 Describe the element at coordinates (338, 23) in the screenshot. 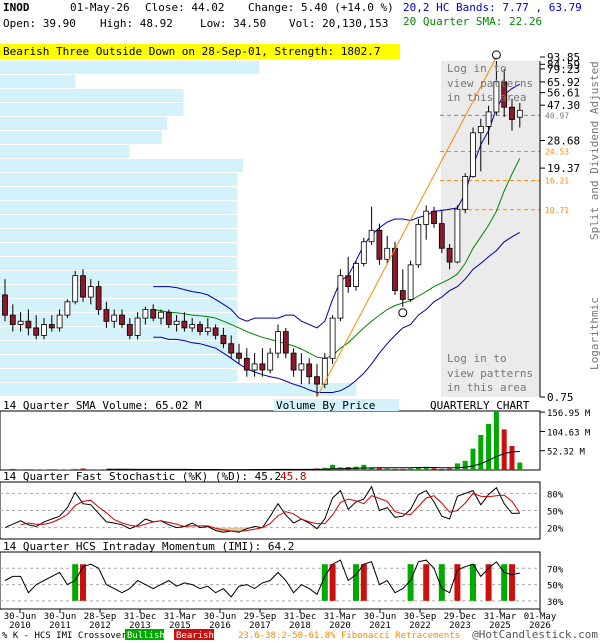

I see `volume-value: Vol: 20,130,153` at that location.